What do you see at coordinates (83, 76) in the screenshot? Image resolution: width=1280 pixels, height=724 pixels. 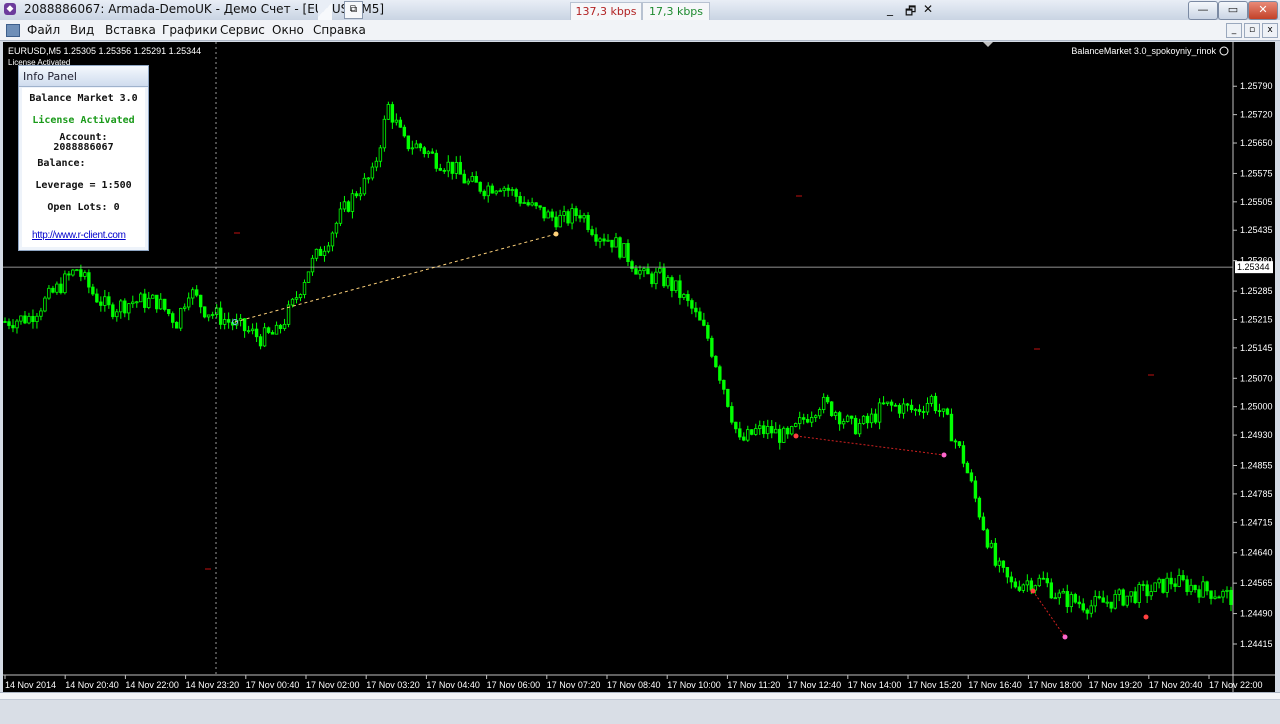 I see `info-panel-header: Info Panel` at bounding box center [83, 76].